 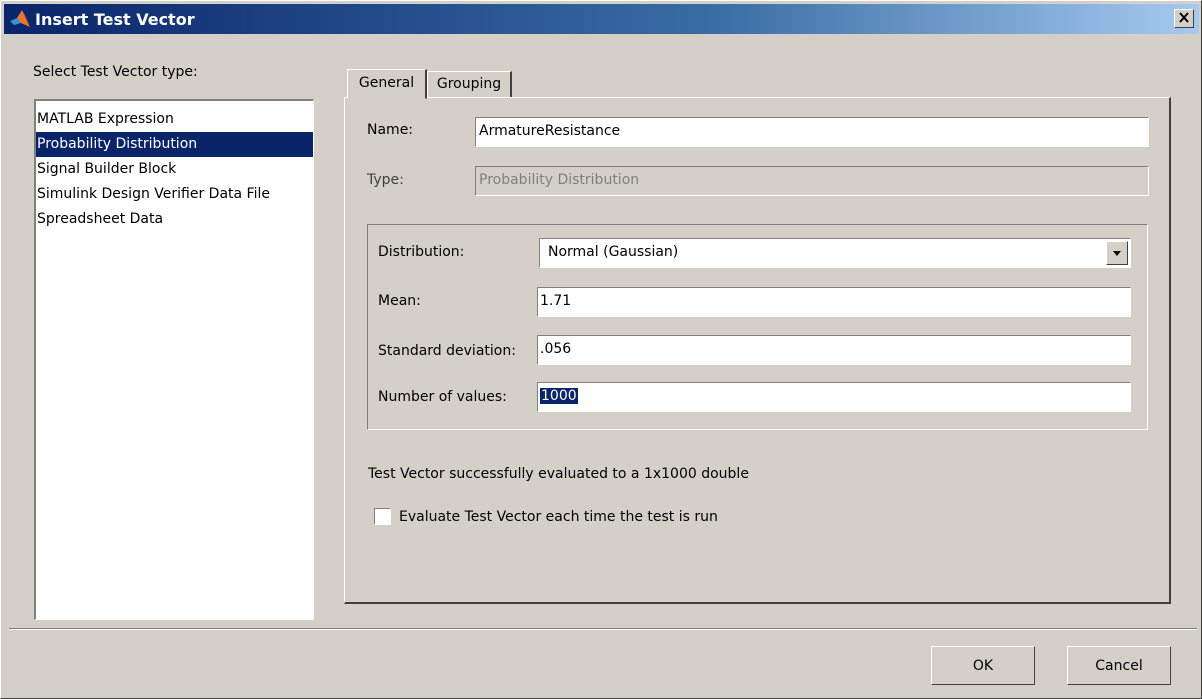 I want to click on mean-label: Mean:, so click(x=399, y=301).